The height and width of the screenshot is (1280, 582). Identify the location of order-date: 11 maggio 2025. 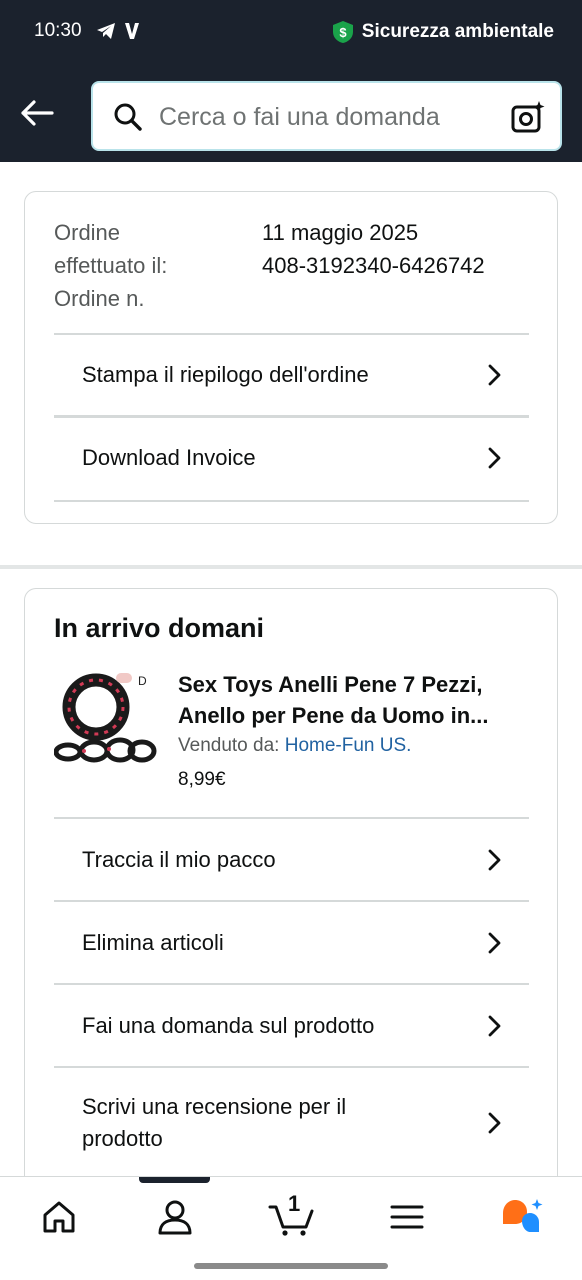
(340, 232).